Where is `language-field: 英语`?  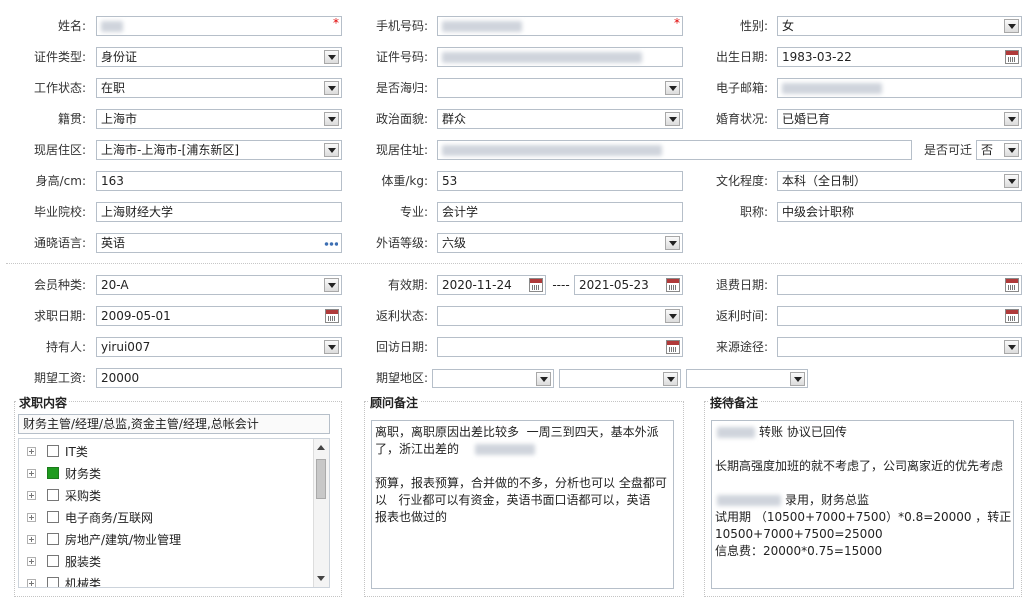 language-field: 英语 is located at coordinates (219, 243).